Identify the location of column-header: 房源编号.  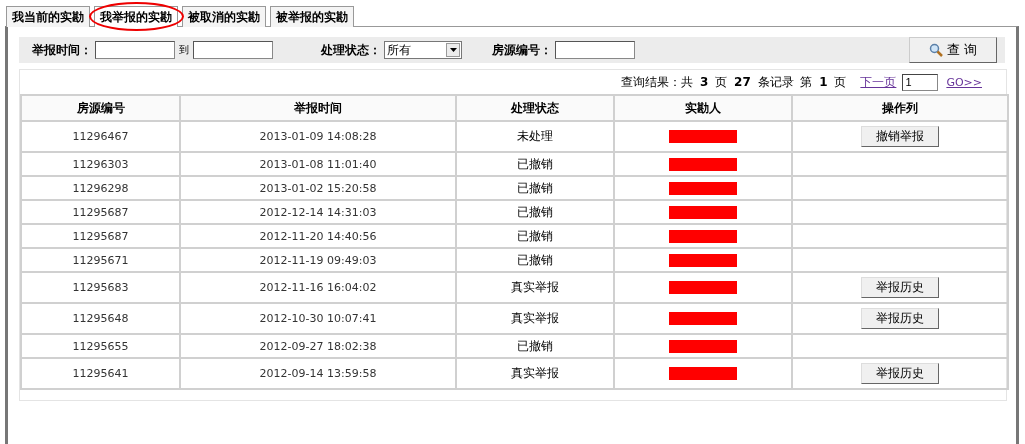
(100, 108).